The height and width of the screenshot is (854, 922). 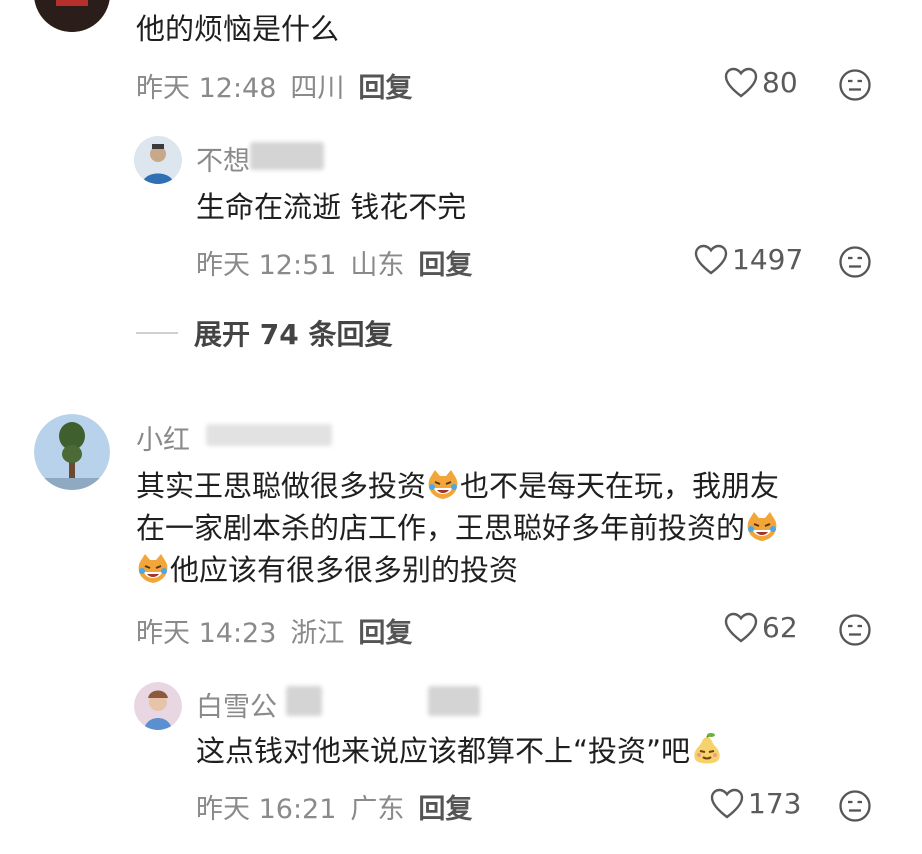 I want to click on like-button: 1497, so click(x=748, y=259).